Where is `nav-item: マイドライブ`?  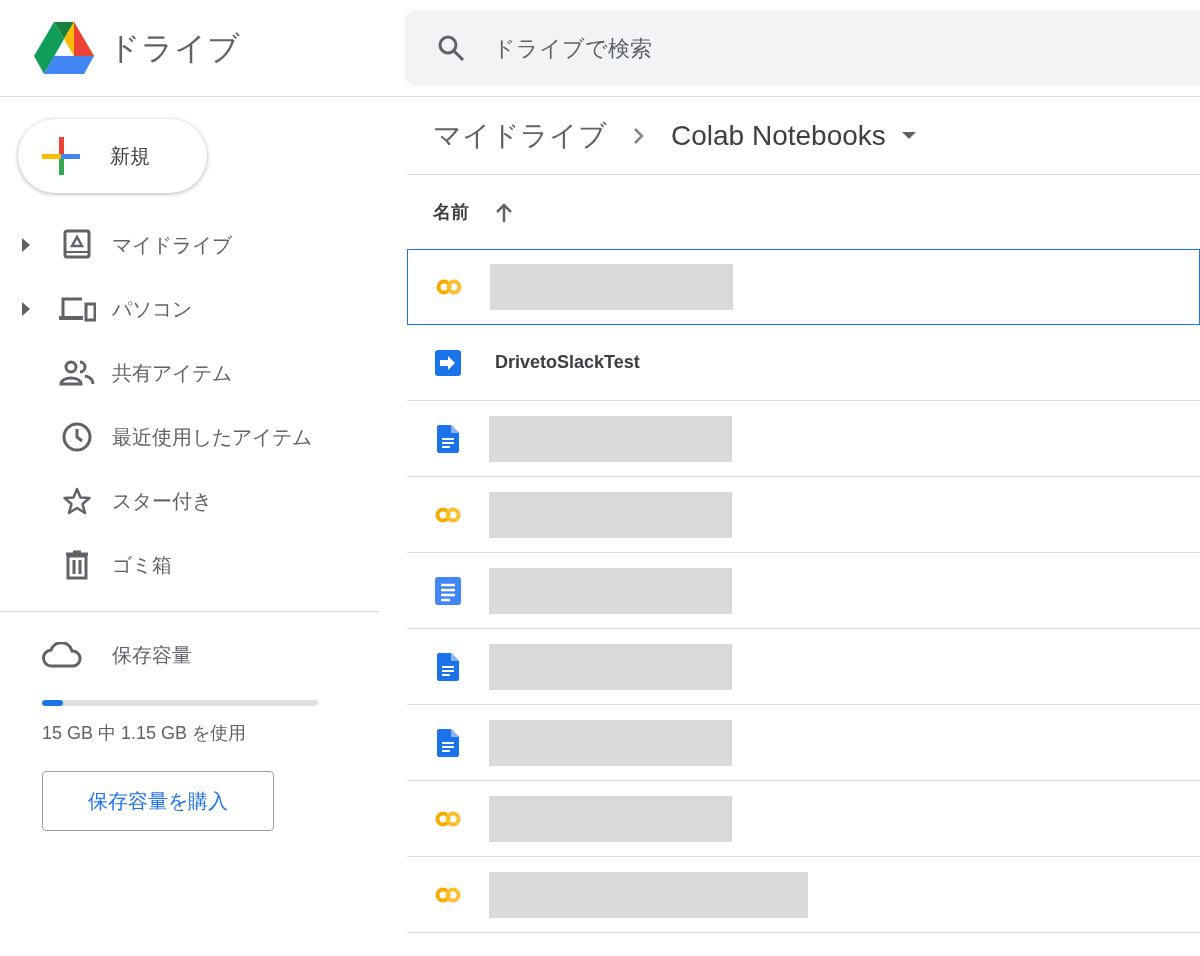
nav-item: マイドライブ is located at coordinates (190, 245).